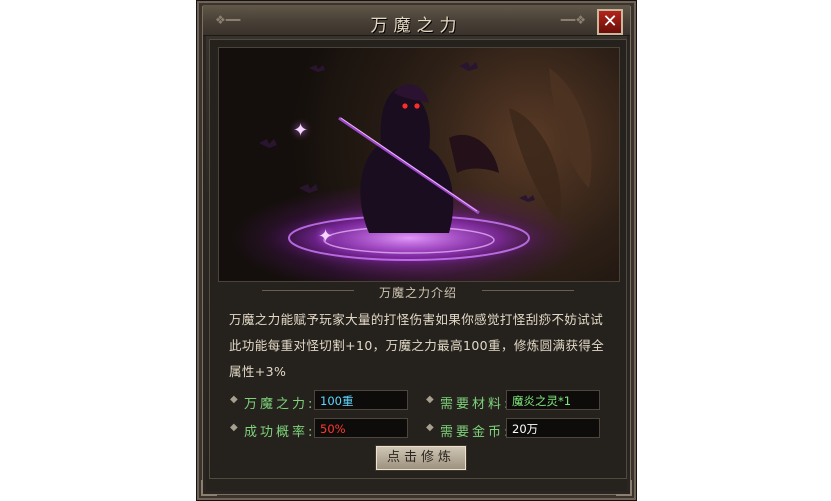  What do you see at coordinates (417, 293) in the screenshot?
I see `intro-heading: 万魔之力介绍` at bounding box center [417, 293].